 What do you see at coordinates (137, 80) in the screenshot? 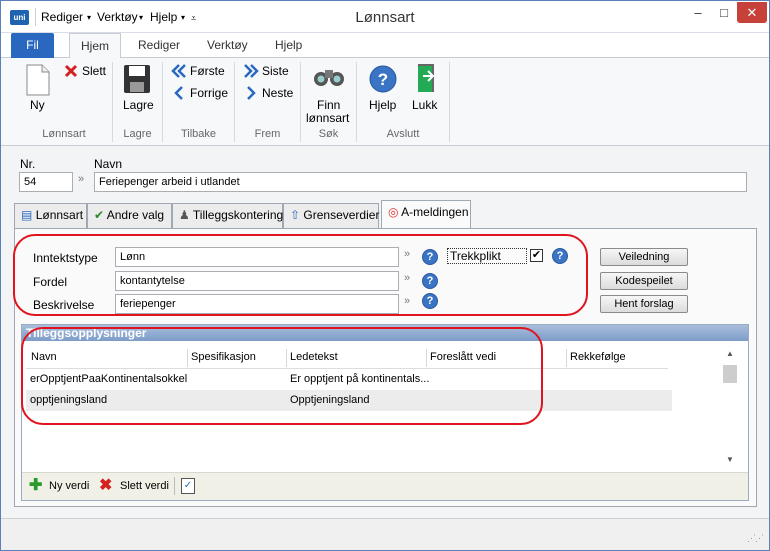
I see `save-disk-icon` at bounding box center [137, 80].